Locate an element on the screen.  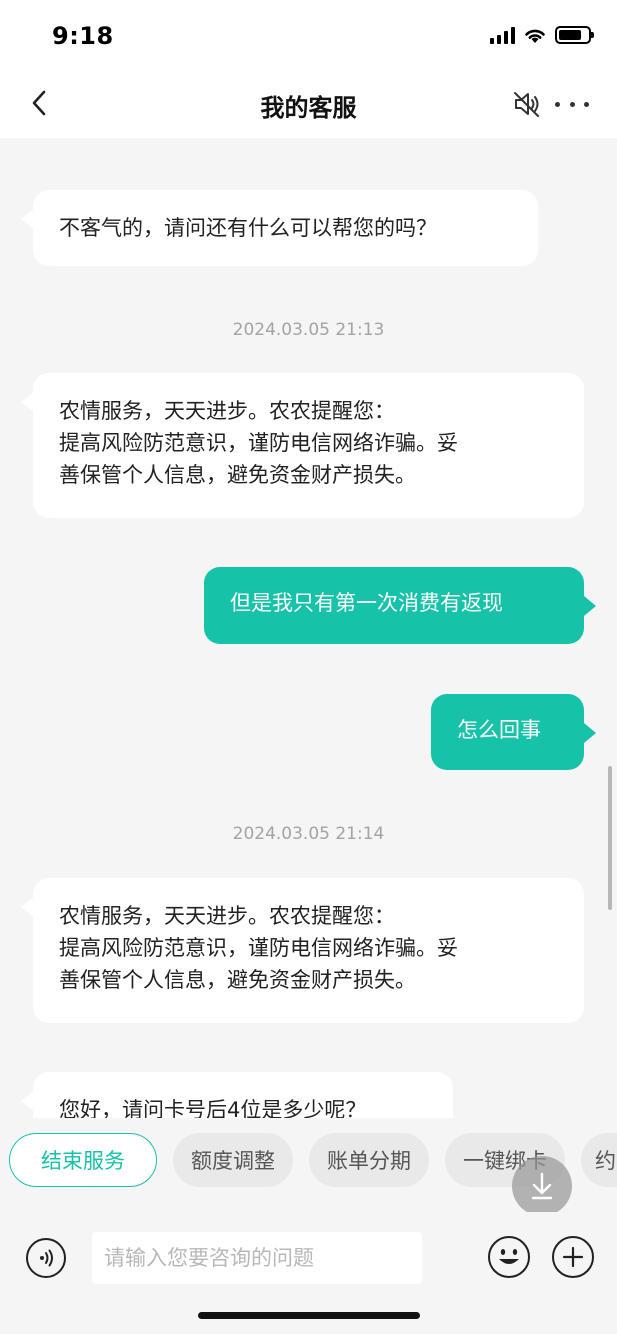
mute-button is located at coordinates (527, 104).